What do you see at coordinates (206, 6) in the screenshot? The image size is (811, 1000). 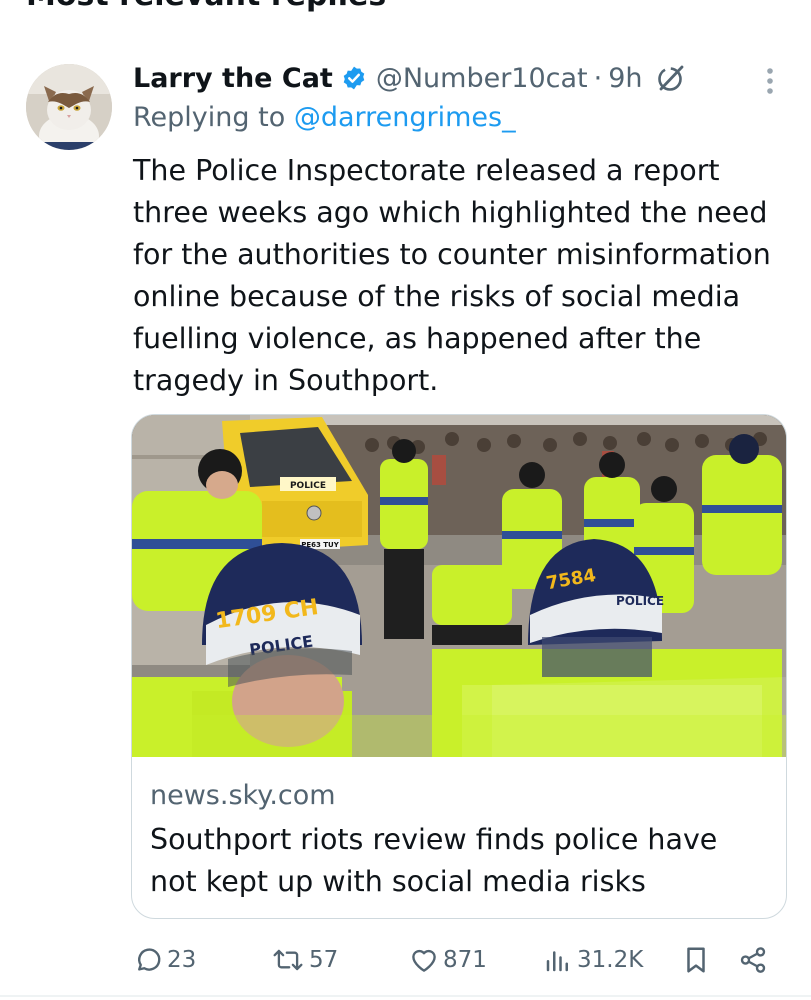 I see `section-header: Most relevant replies` at bounding box center [206, 6].